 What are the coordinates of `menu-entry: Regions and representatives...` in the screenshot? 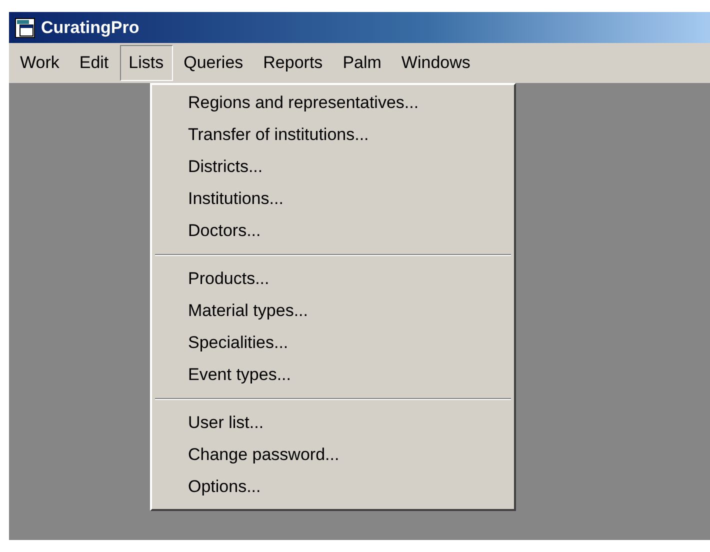 It's located at (333, 103).